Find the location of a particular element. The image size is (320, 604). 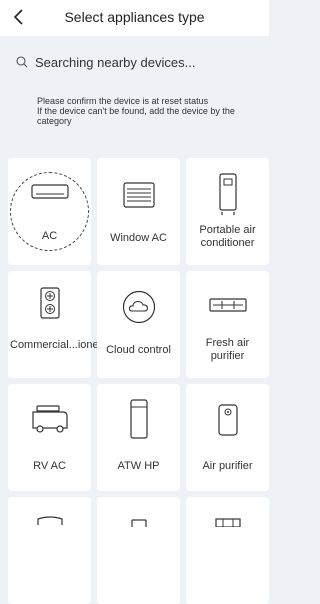

device-card-fresh-air-purifier: Fresh air purifier is located at coordinates (227, 324).